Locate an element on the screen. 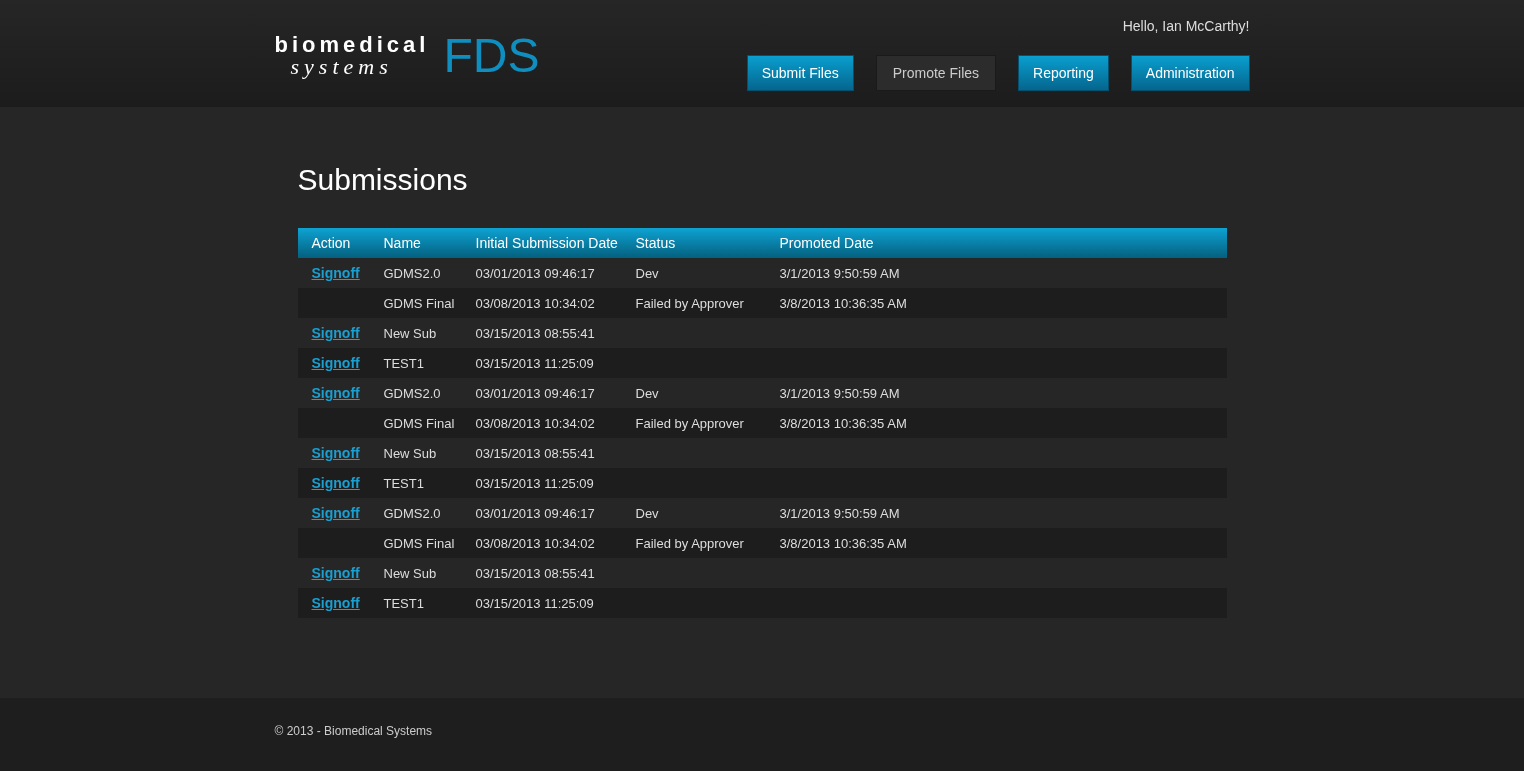  greeting-text: Hello, Ian McCarthy! is located at coordinates (1186, 26).